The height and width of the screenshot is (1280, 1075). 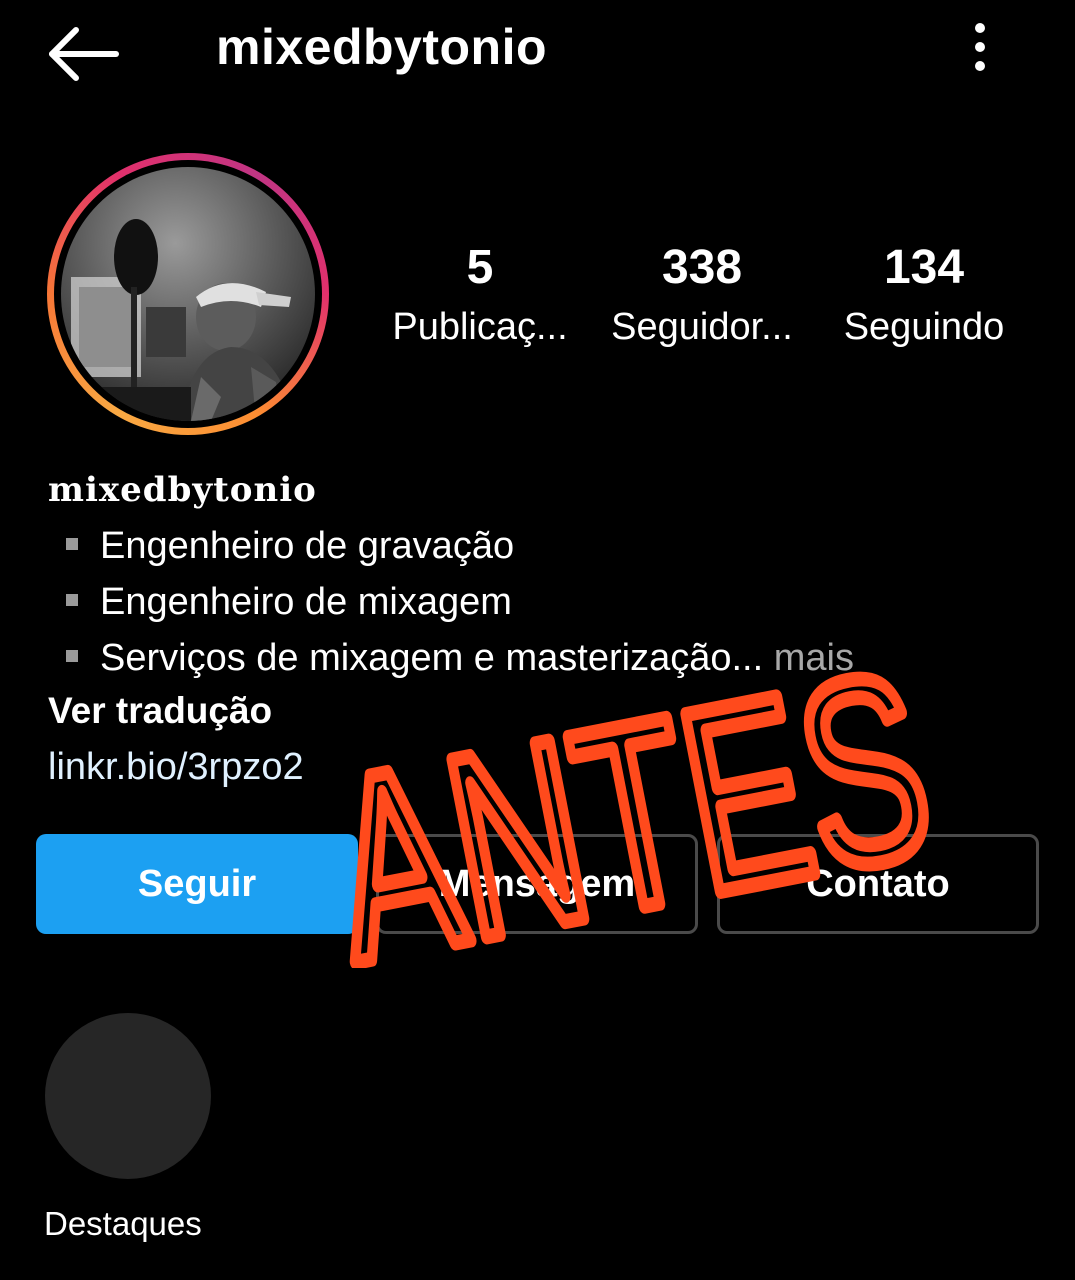 I want to click on avatar-ring-gap, so click(x=188, y=294).